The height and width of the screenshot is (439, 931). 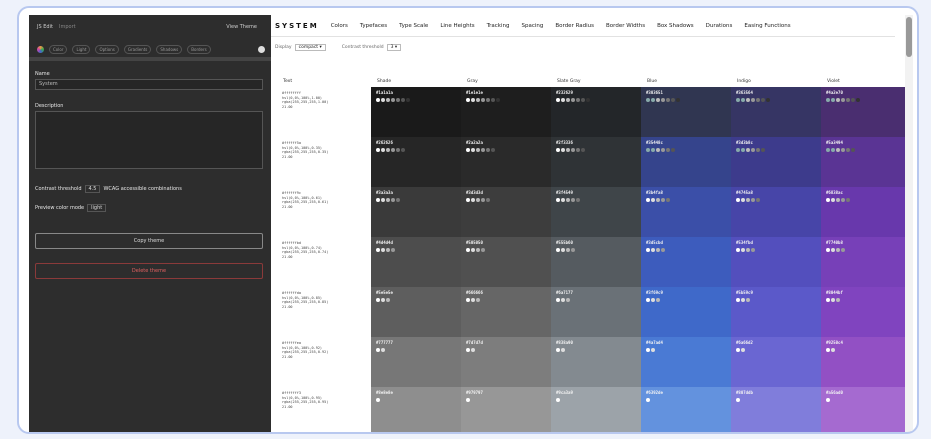 I want to click on color-swatch-cell: #807ddb, so click(x=776, y=409).